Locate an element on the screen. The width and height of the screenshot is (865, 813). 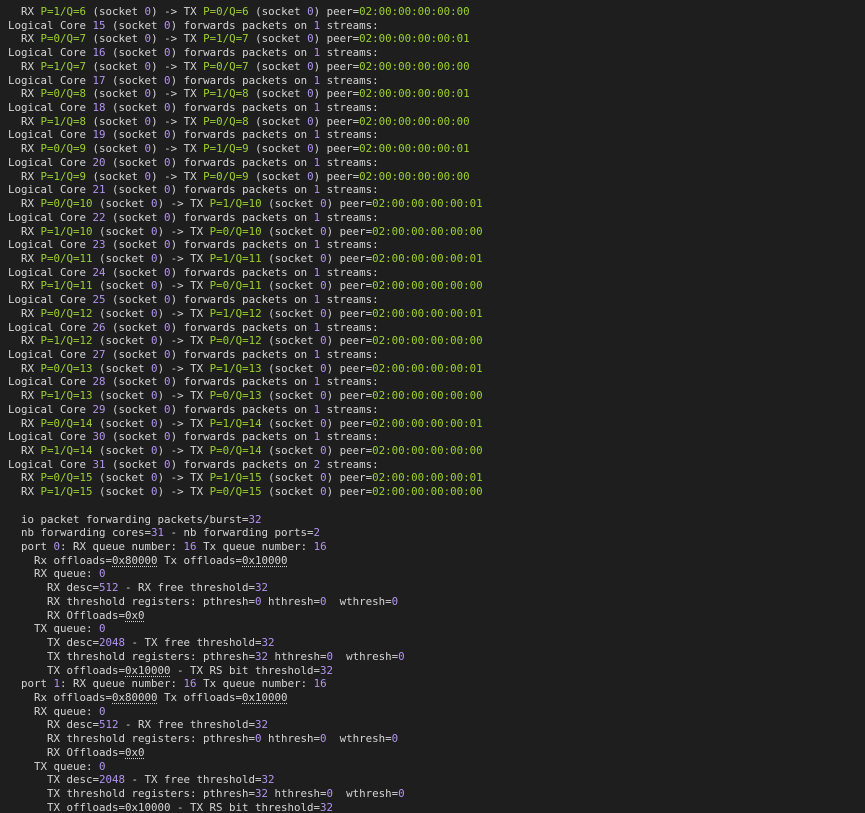
numeric-token: 0 is located at coordinates (401, 656).